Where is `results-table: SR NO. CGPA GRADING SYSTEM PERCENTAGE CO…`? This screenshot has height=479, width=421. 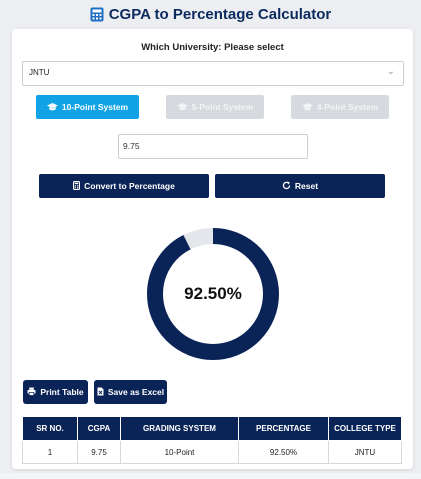 results-table: SR NO. CGPA GRADING SYSTEM PERCENTAGE CO… is located at coordinates (212, 440).